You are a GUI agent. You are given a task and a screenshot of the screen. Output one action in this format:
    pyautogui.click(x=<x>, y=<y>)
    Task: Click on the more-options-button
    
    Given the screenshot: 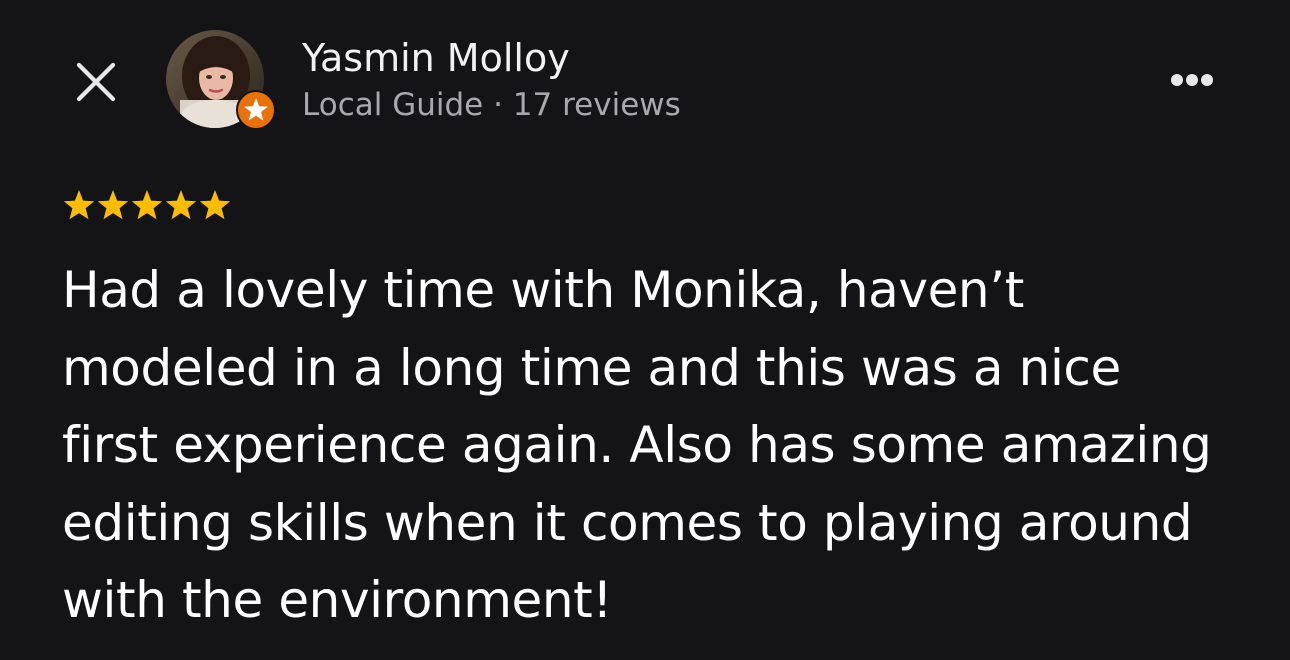 What is the action you would take?
    pyautogui.click(x=1192, y=80)
    